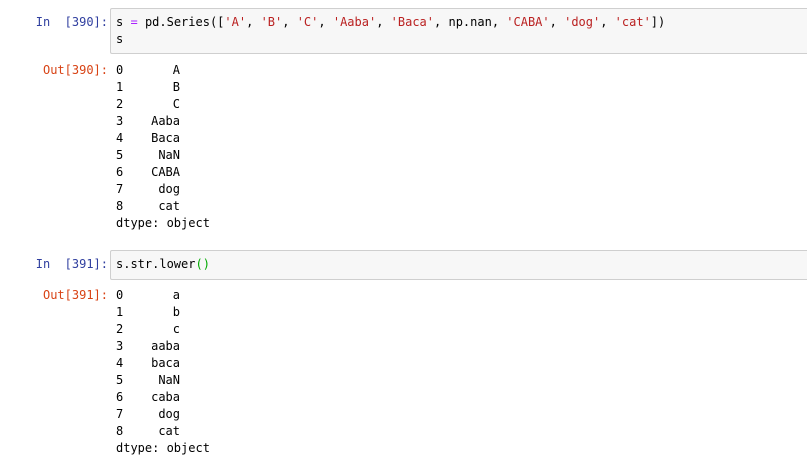  What do you see at coordinates (134, 22) in the screenshot?
I see `code-operator: =` at bounding box center [134, 22].